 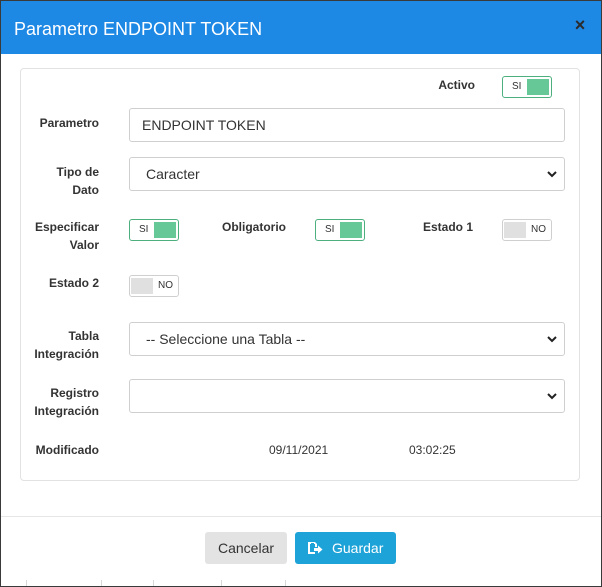 I want to click on tabla-integracion-select: -- Seleccione una Tabla --, so click(x=347, y=339).